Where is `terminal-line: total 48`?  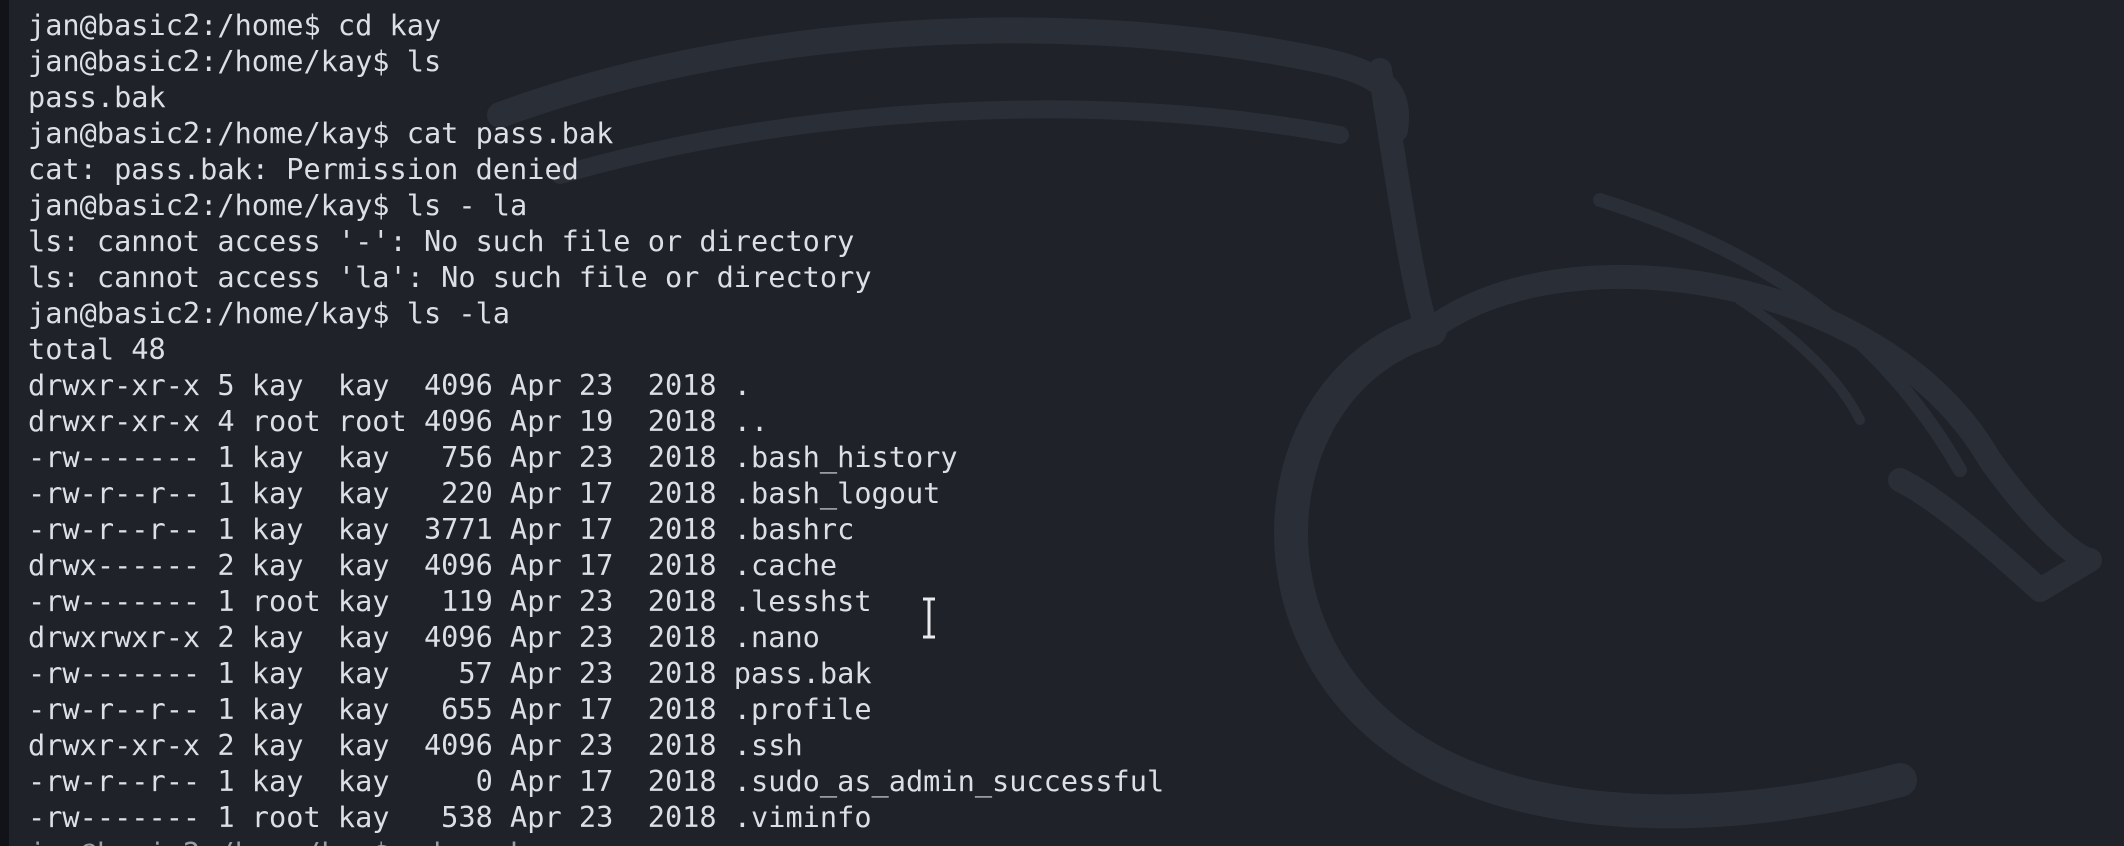 terminal-line: total 48 is located at coordinates (97, 349).